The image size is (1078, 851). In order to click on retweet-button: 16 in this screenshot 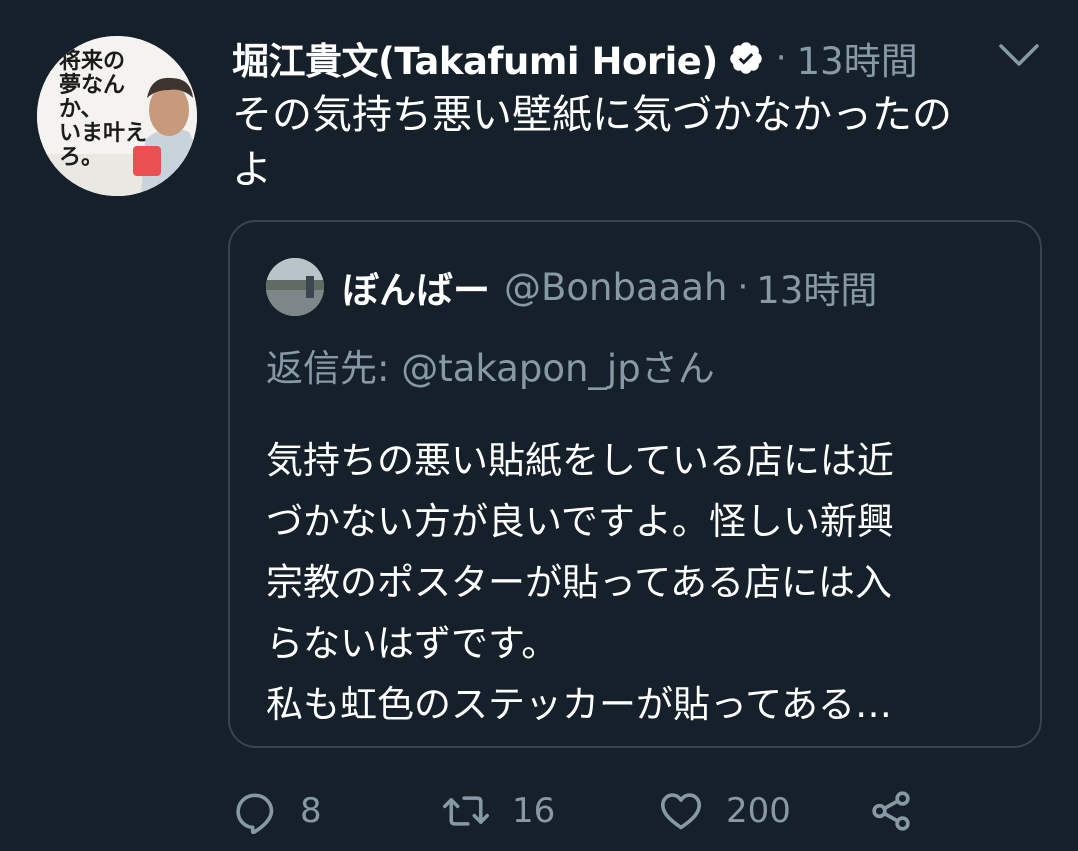, I will do `click(498, 811)`.